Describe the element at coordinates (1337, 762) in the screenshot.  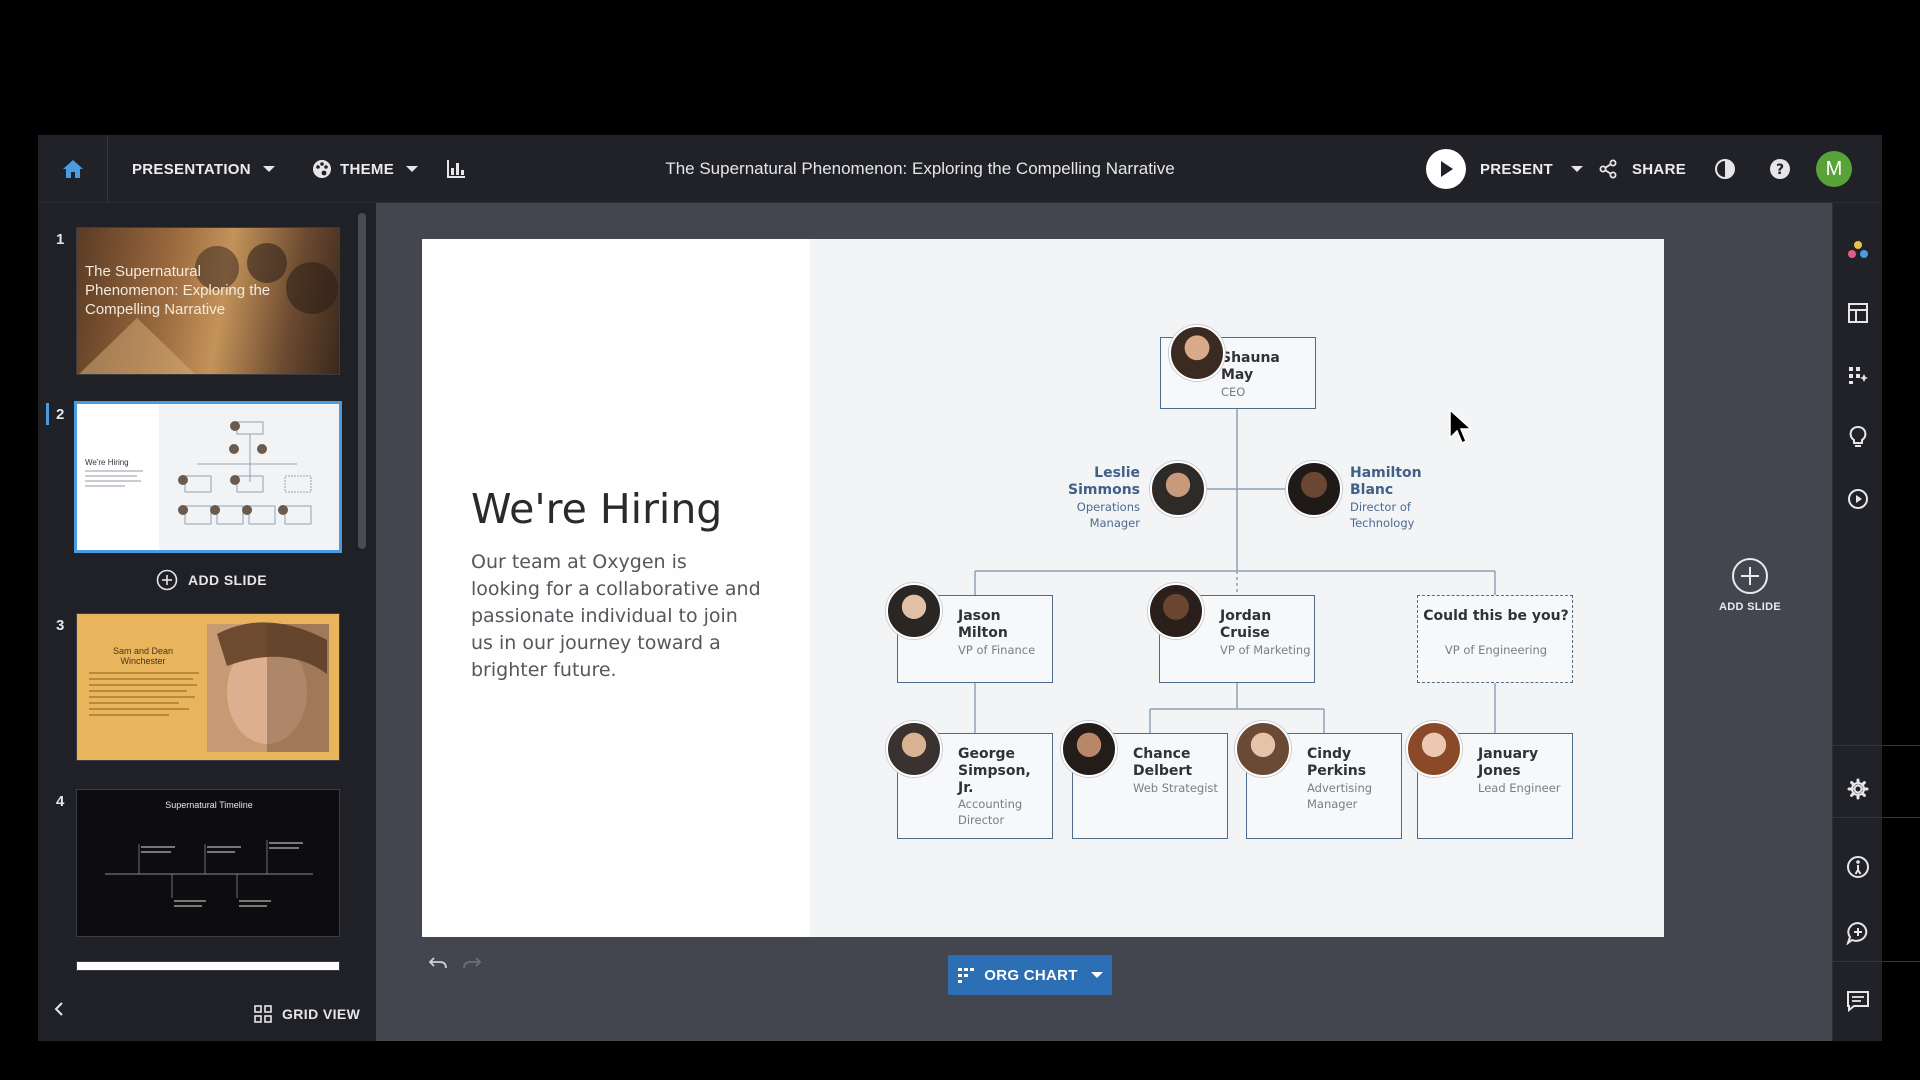
I see `org-node-name: Cindy Perkins` at that location.